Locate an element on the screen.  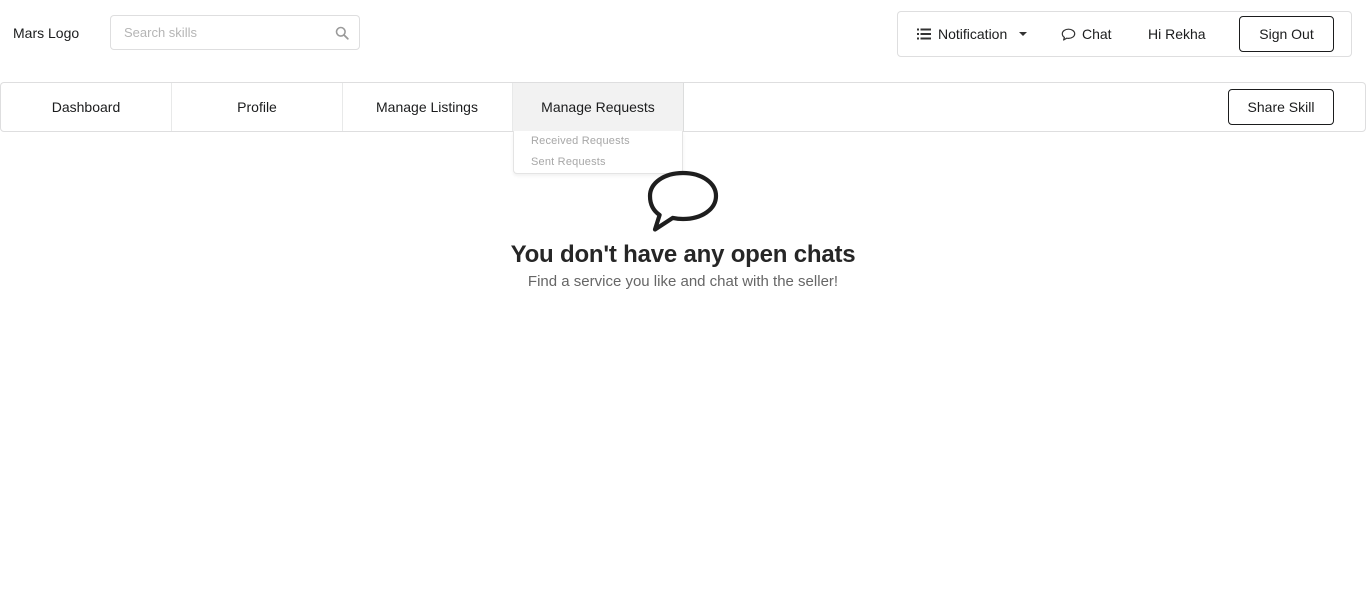
empty-state-title: You don't have any open chats is located at coordinates (683, 254).